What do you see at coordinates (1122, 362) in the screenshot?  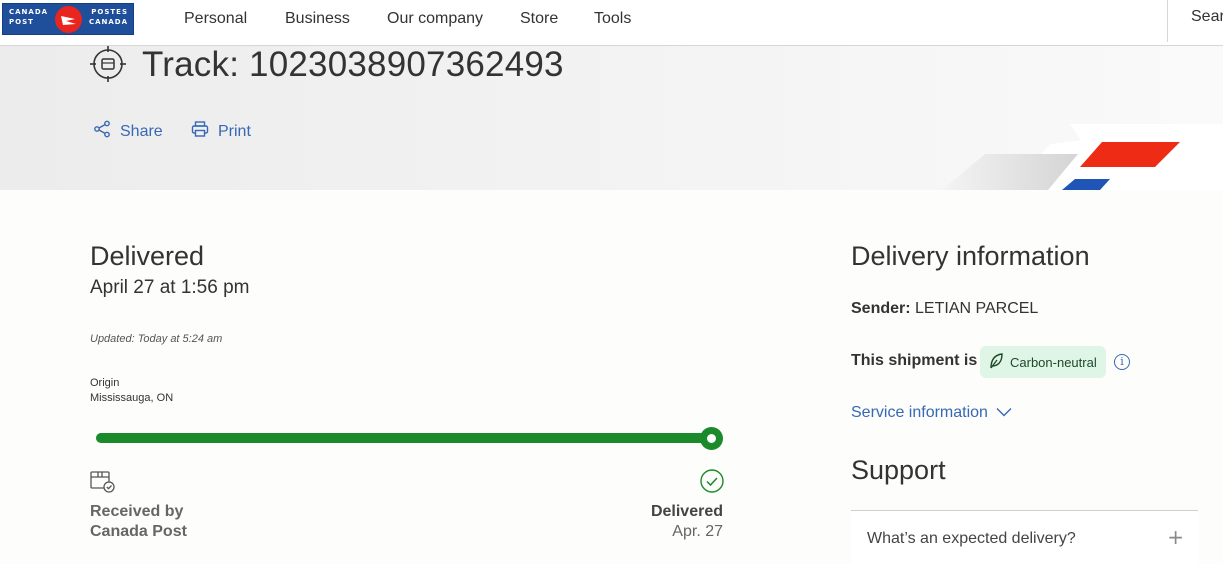 I see `info-icon: i` at bounding box center [1122, 362].